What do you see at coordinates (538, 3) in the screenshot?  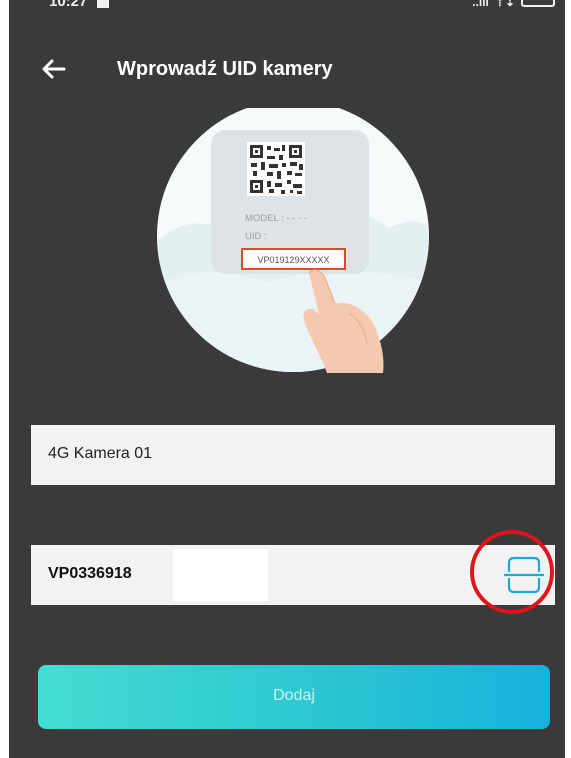 I see `battery-icon` at bounding box center [538, 3].